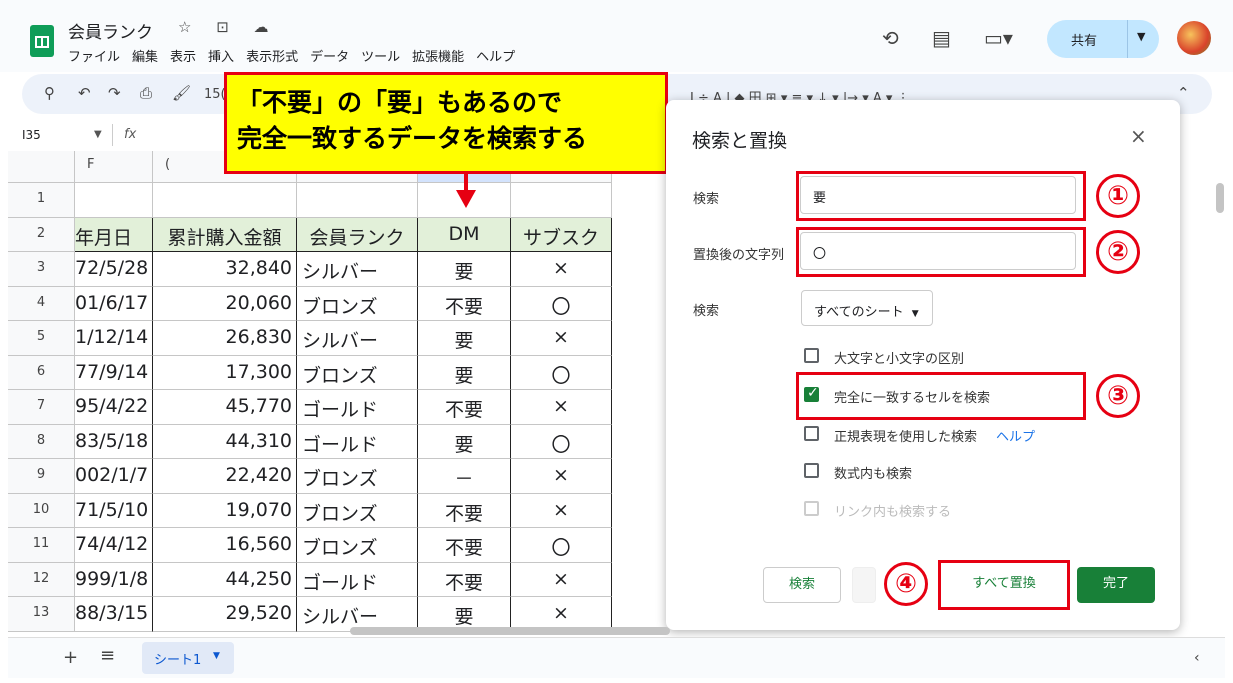 Image resolution: width=1233 pixels, height=683 pixels. What do you see at coordinates (114, 441) in the screenshot?
I see `table-cell: 83/5/18` at bounding box center [114, 441].